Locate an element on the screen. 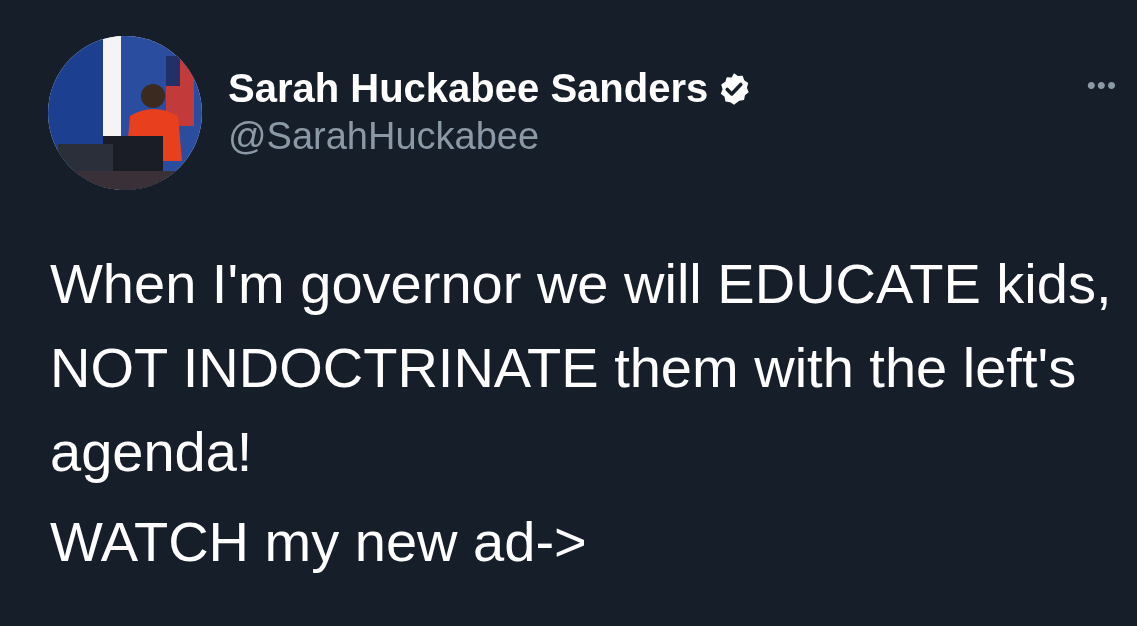 This screenshot has height=626, width=1137. tweet-text: WATCH my new ad-> is located at coordinates (319, 542).